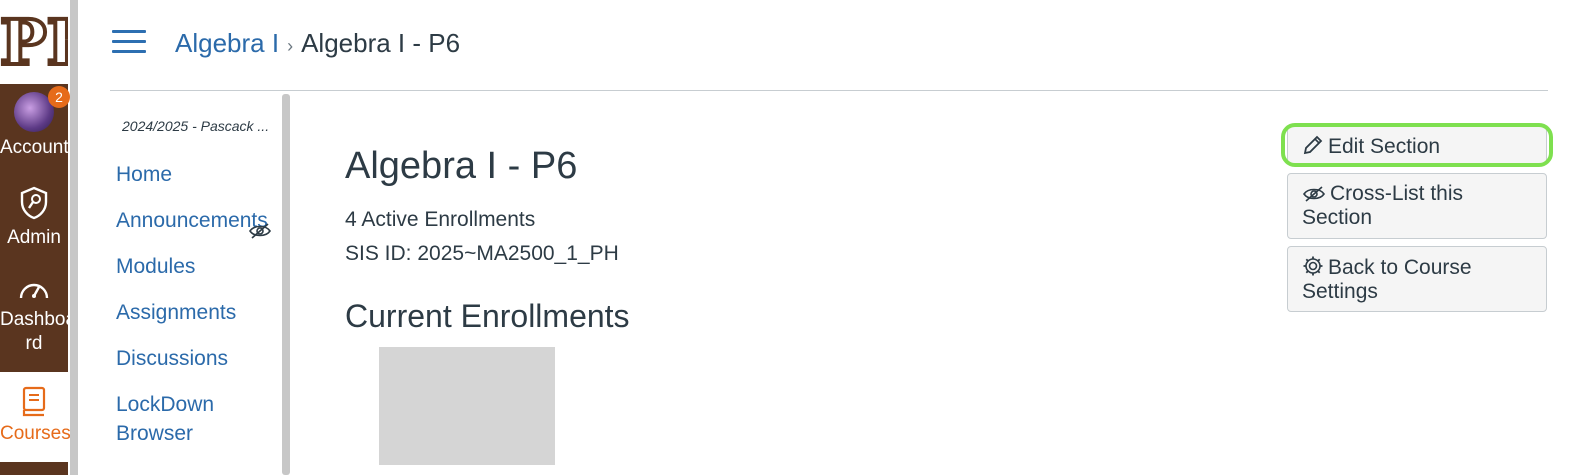 The image size is (1580, 475). Describe the element at coordinates (74, 237) in the screenshot. I see `global-nav-scrollbar` at that location.